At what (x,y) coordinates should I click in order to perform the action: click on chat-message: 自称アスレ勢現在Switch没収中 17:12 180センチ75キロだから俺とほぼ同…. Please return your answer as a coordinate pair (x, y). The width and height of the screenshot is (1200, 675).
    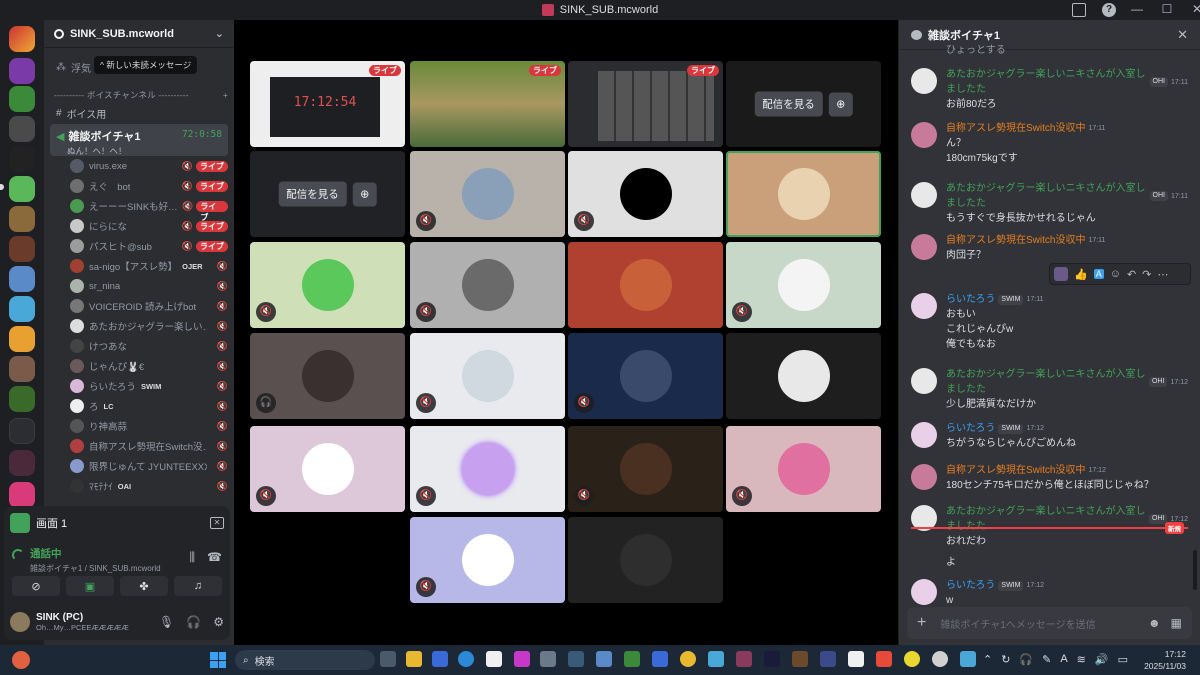
    Looking at the image, I should click on (1049, 478).